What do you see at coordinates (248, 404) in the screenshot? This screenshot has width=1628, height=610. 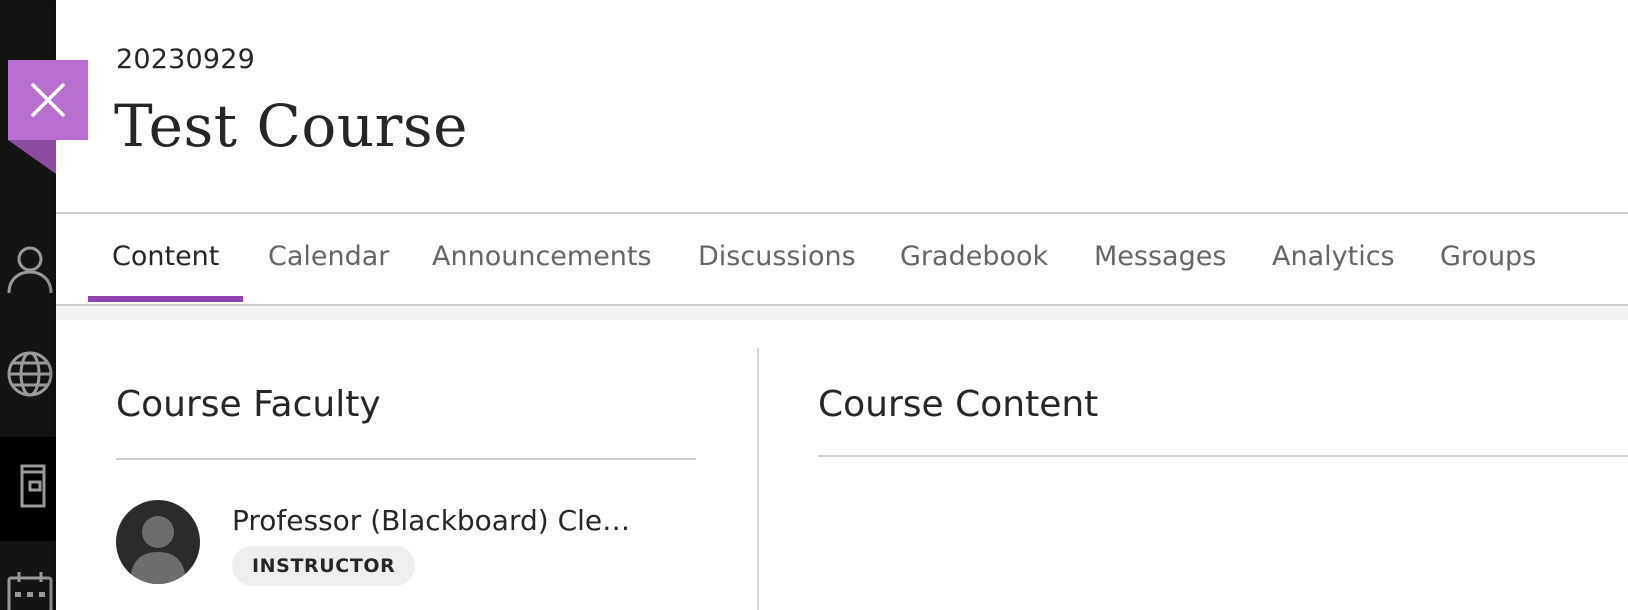 I see `course-faculty-heading: Course Faculty` at bounding box center [248, 404].